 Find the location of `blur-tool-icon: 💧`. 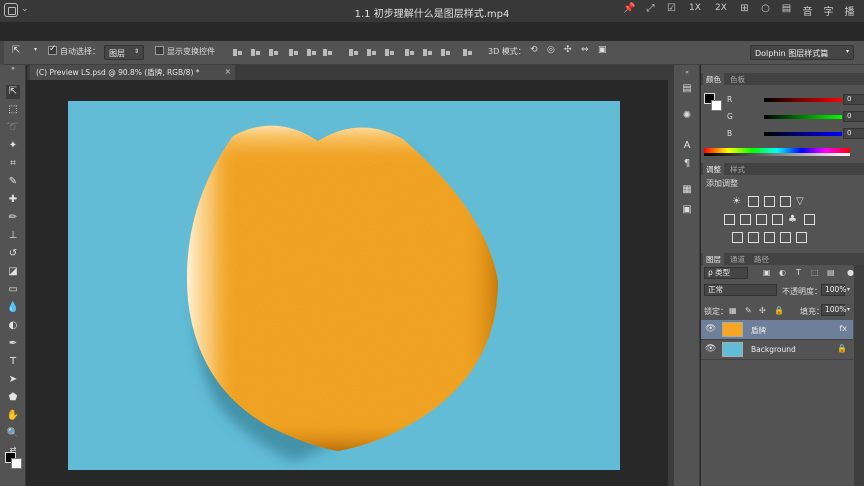

blur-tool-icon: 💧 is located at coordinates (13, 308).